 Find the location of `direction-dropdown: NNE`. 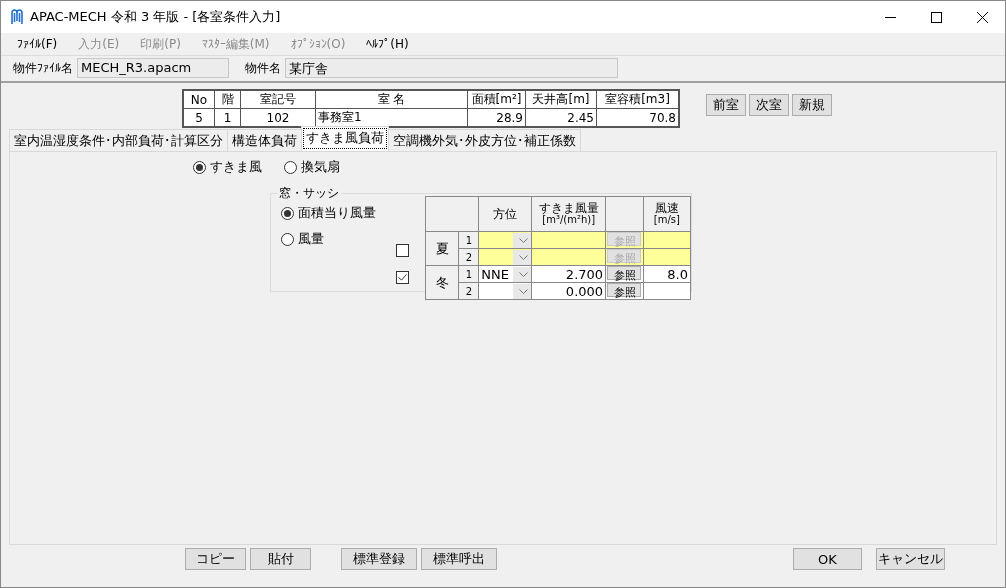

direction-dropdown: NNE is located at coordinates (505, 274).